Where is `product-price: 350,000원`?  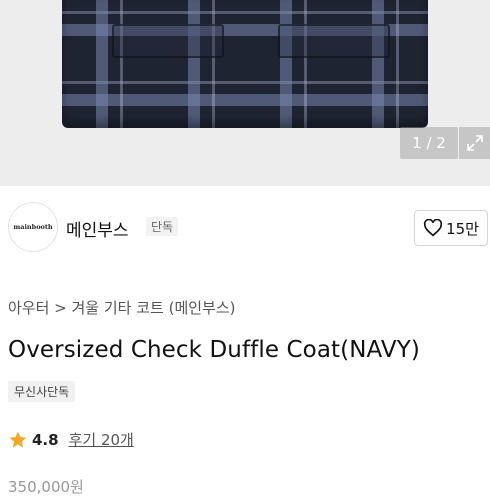
product-price: 350,000원 is located at coordinates (46, 487).